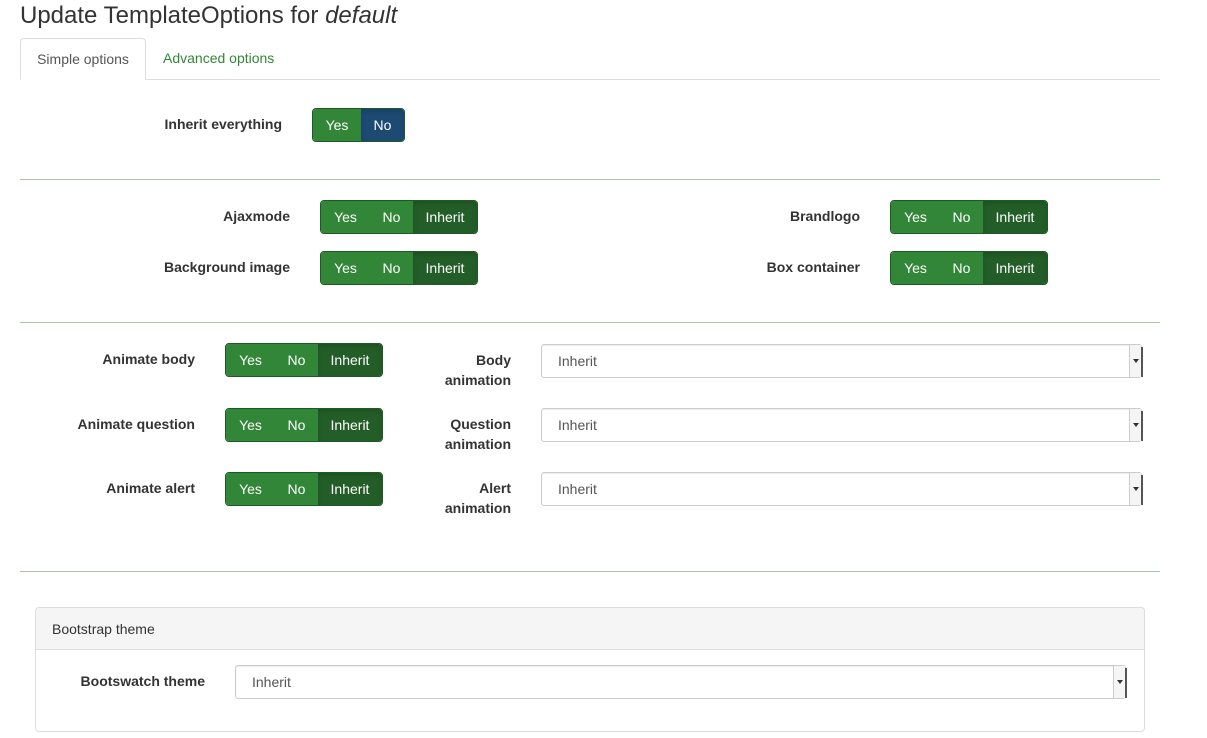  What do you see at coordinates (250, 425) in the screenshot?
I see `animate-question-yes-button: Yes` at bounding box center [250, 425].